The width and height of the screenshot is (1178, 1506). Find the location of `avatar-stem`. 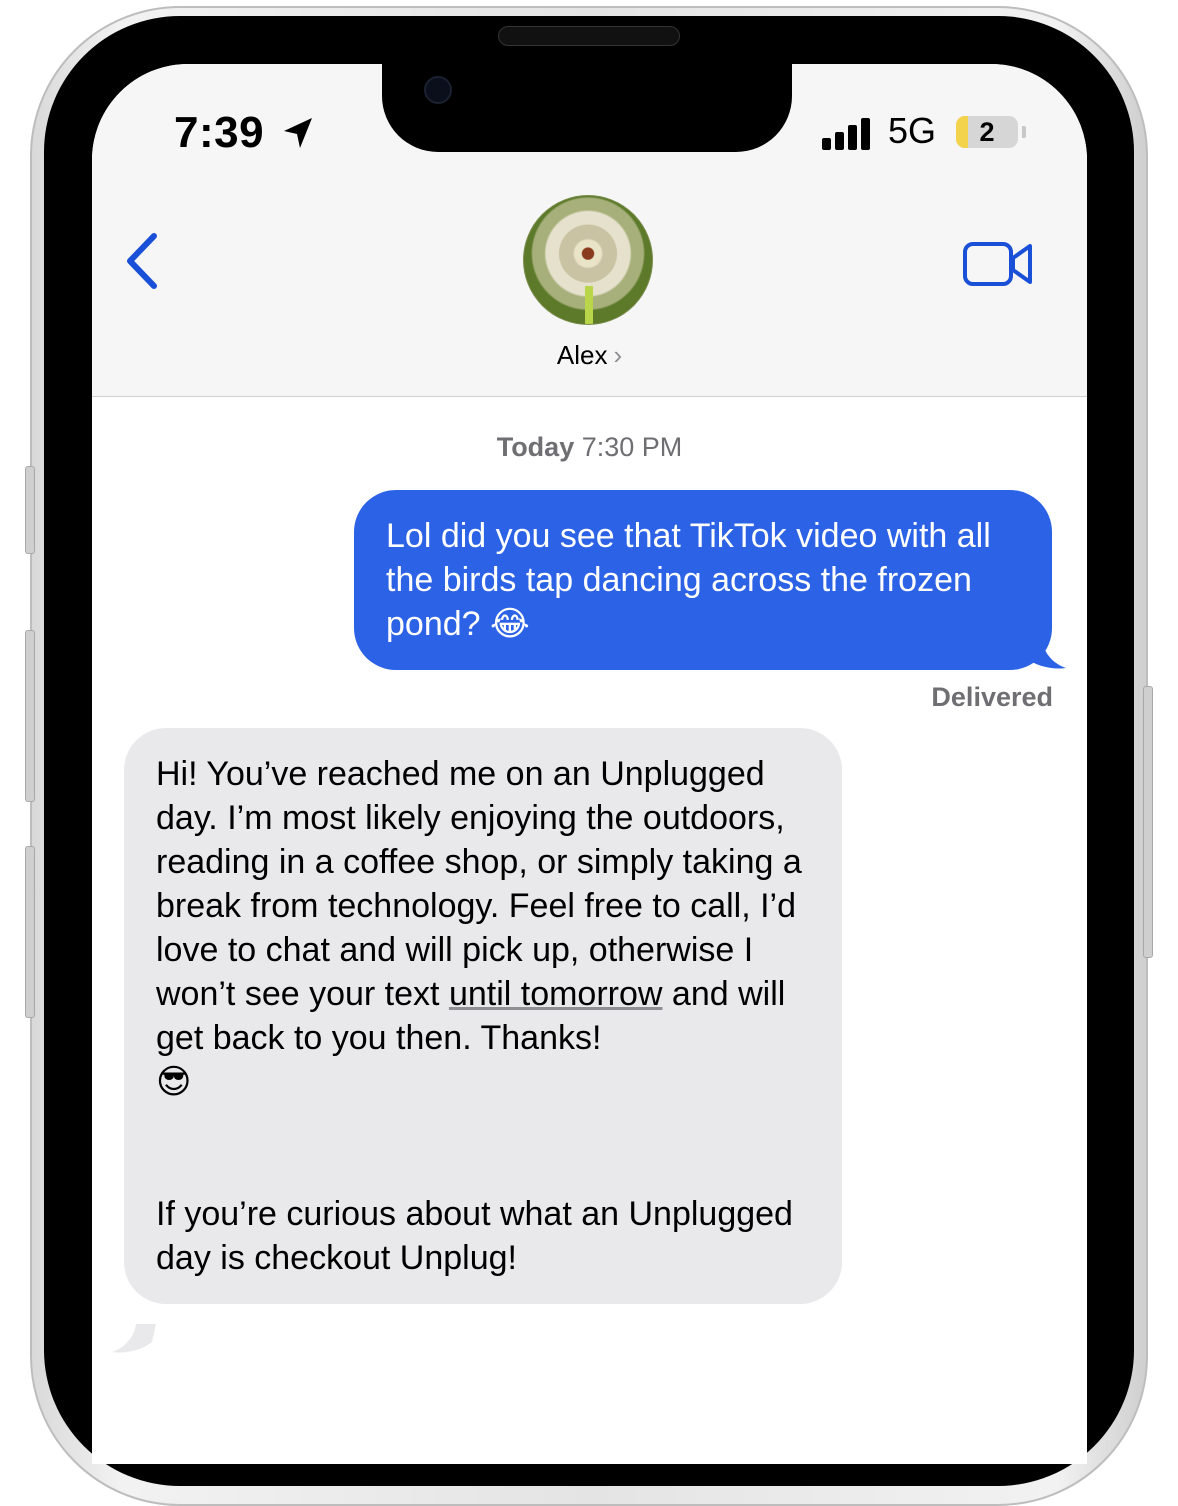

avatar-stem is located at coordinates (589, 305).